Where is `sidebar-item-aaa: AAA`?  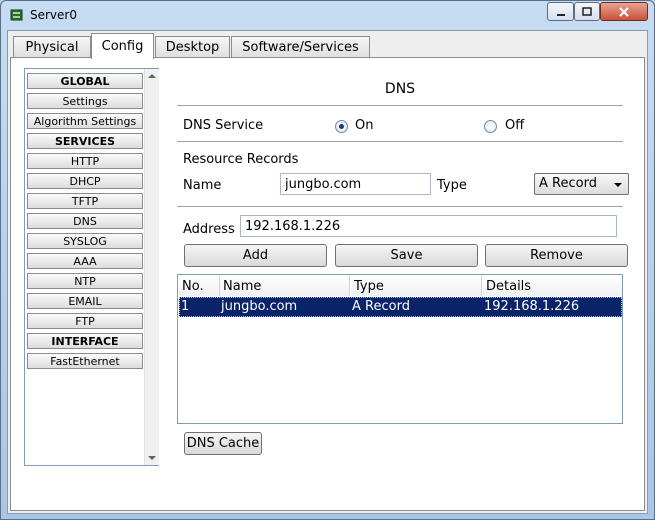
sidebar-item-aaa: AAA is located at coordinates (85, 261).